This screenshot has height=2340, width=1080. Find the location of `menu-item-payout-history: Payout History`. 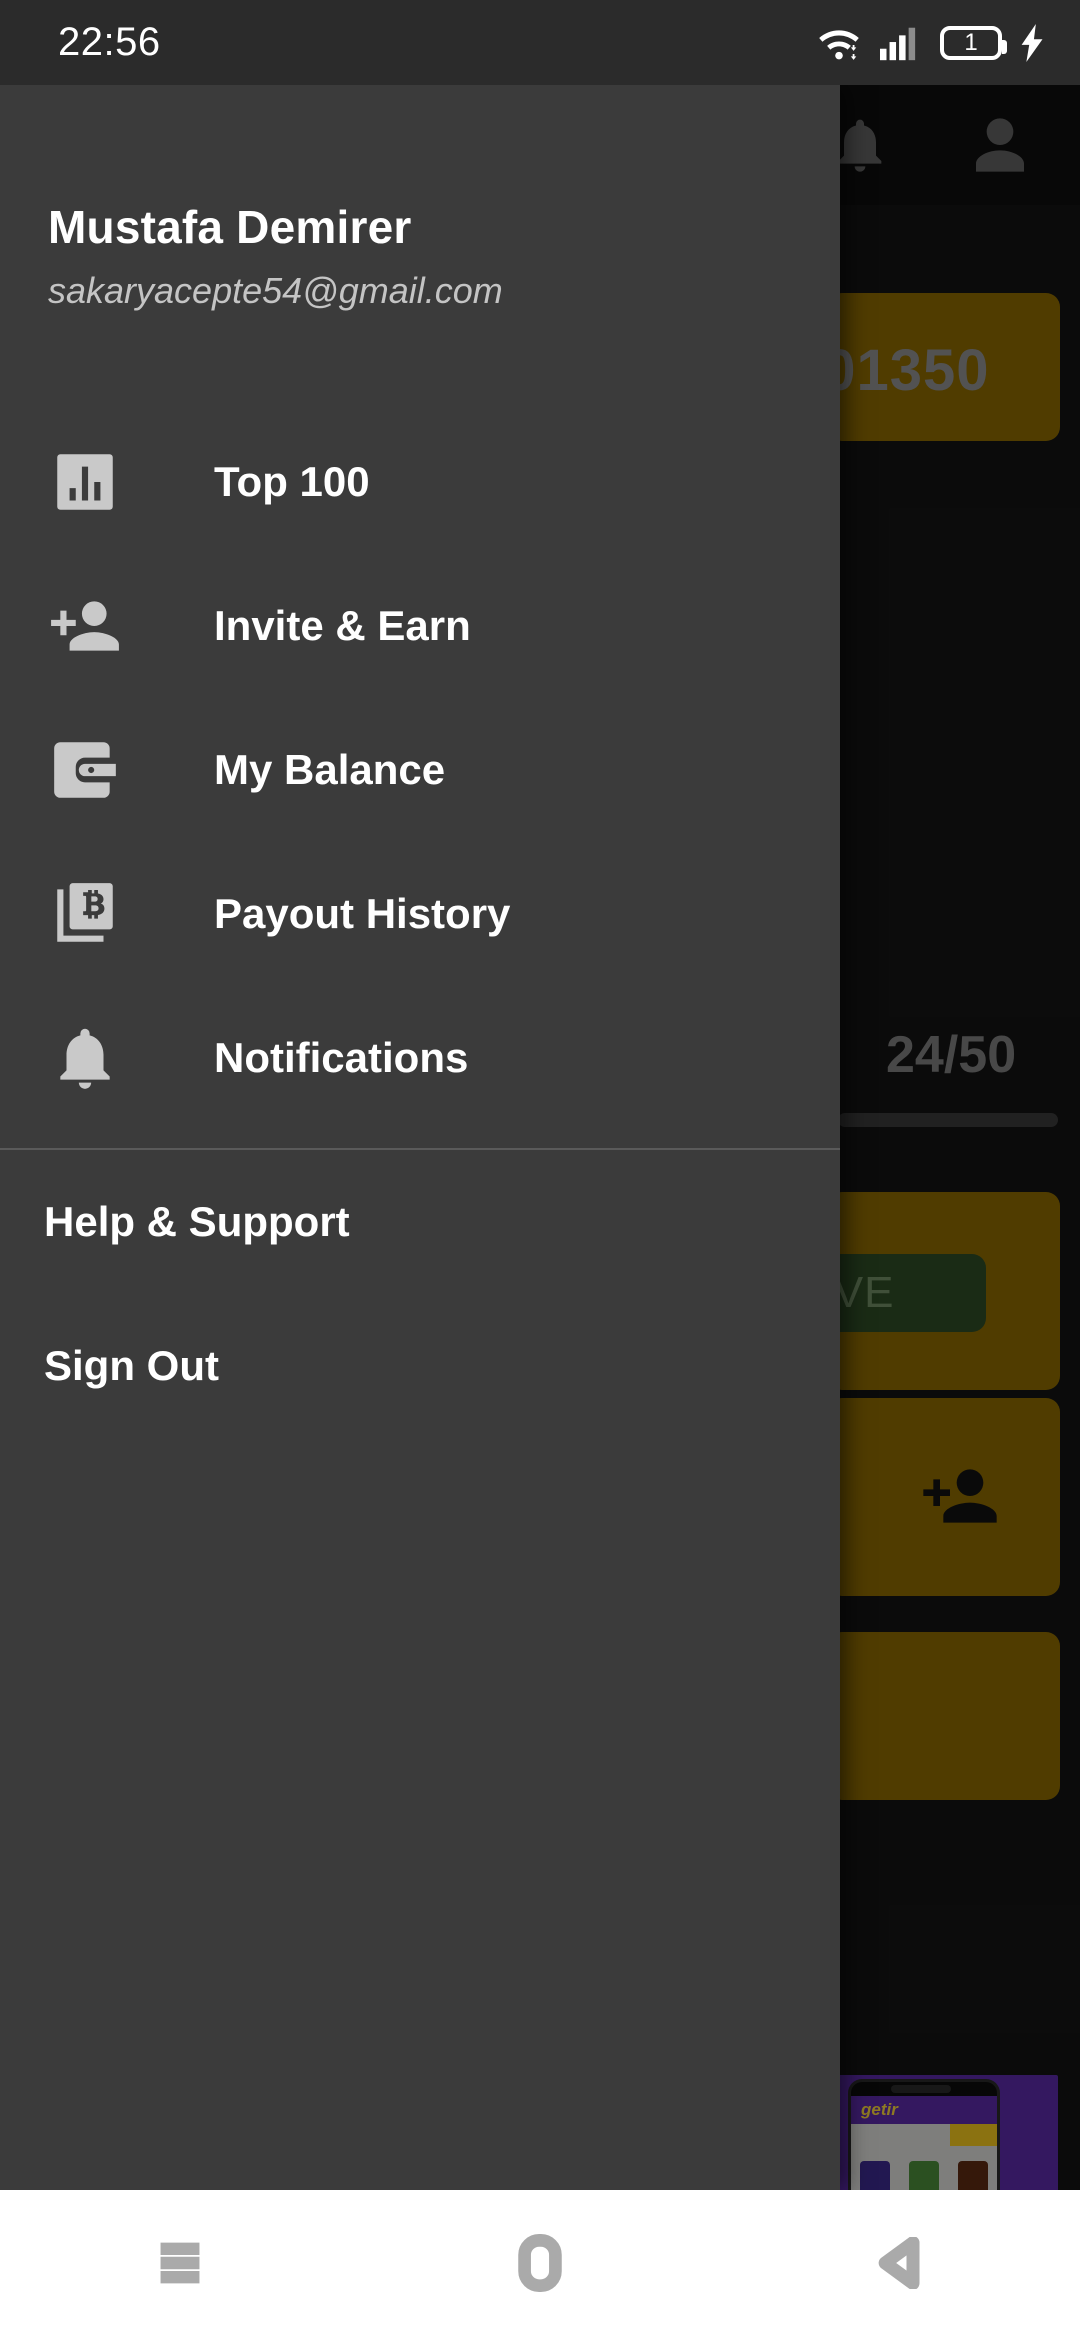

menu-item-payout-history: Payout History is located at coordinates (420, 914).